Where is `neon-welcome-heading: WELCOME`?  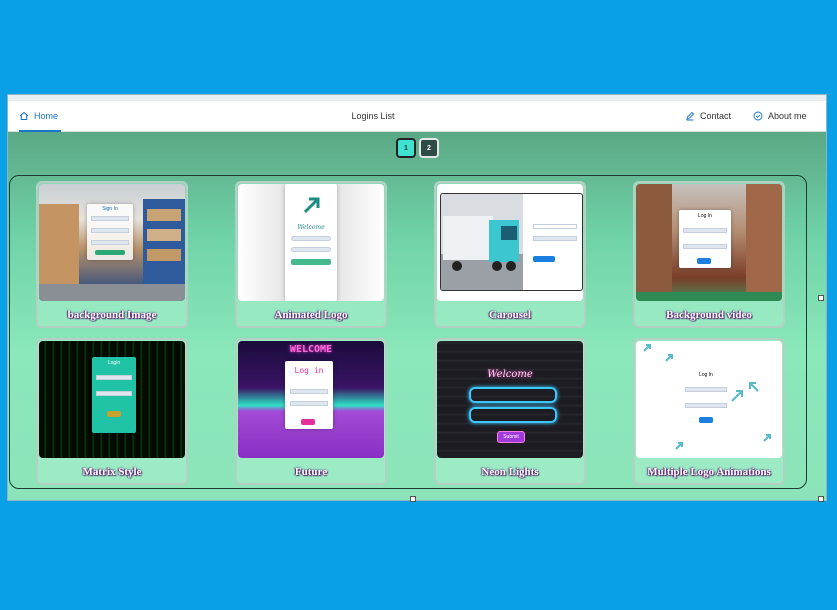 neon-welcome-heading: WELCOME is located at coordinates (311, 349).